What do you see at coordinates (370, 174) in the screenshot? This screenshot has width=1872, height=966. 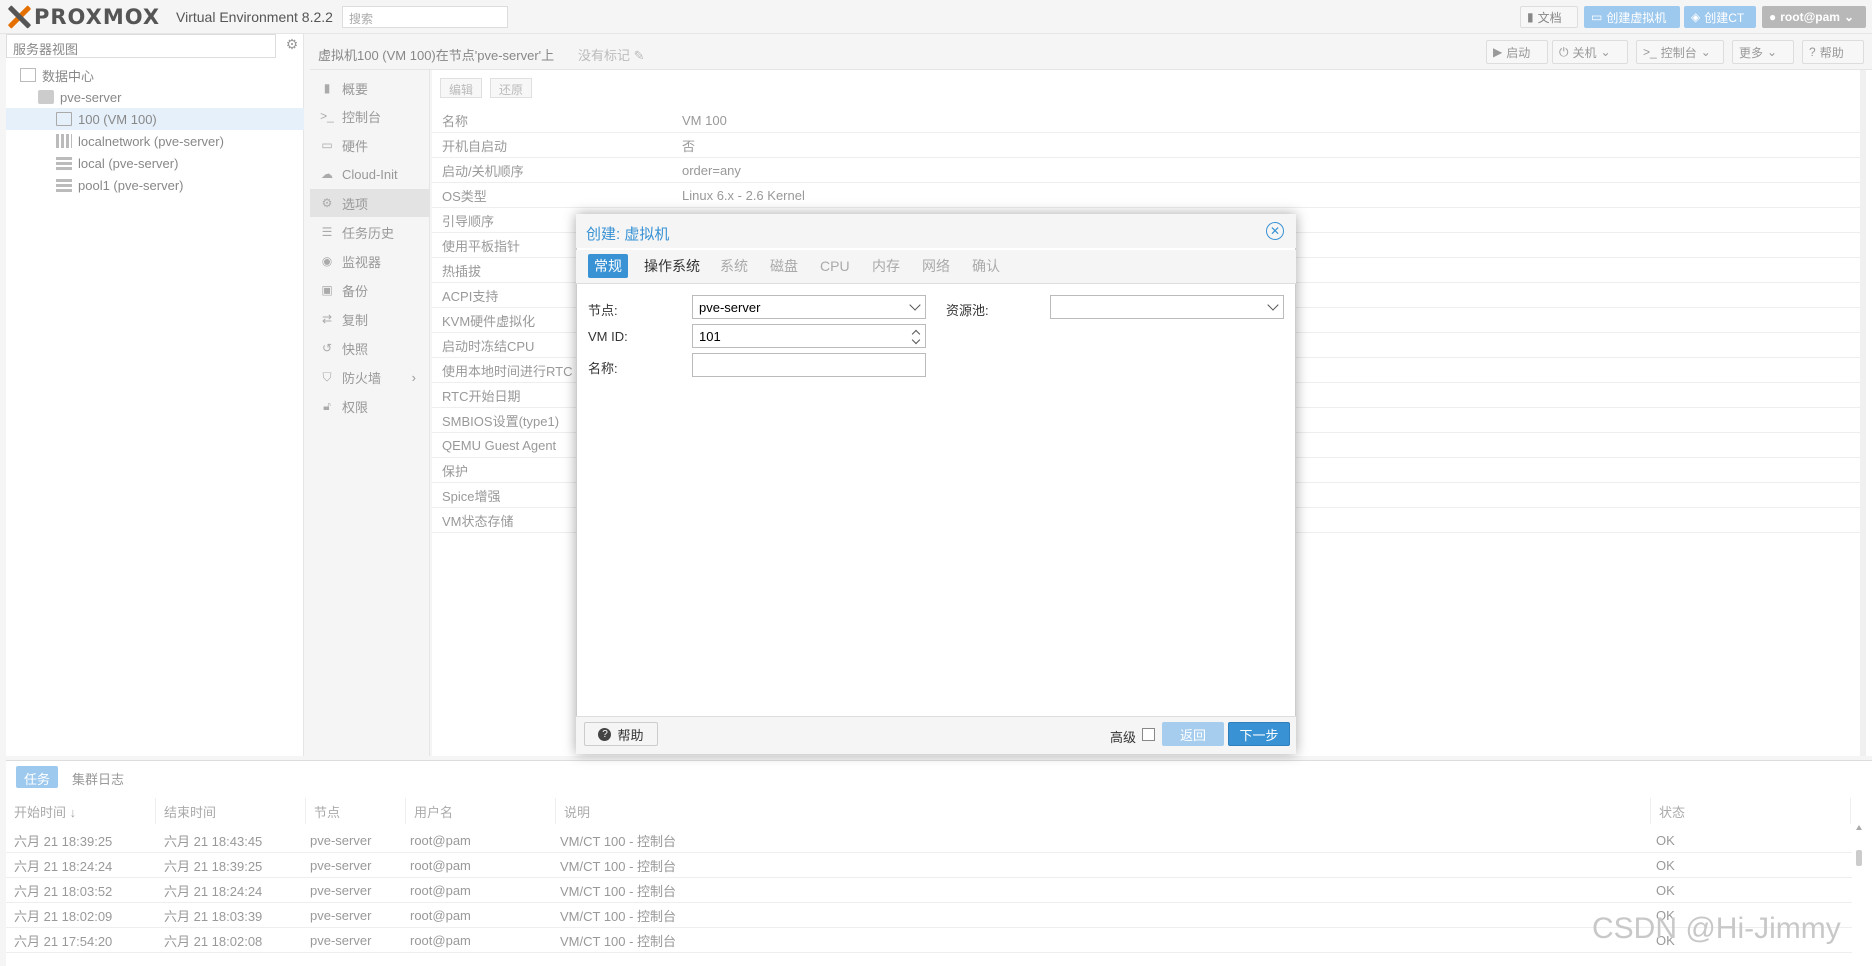 I see `nav-cloudinit: ☁ Cloud-Init` at bounding box center [370, 174].